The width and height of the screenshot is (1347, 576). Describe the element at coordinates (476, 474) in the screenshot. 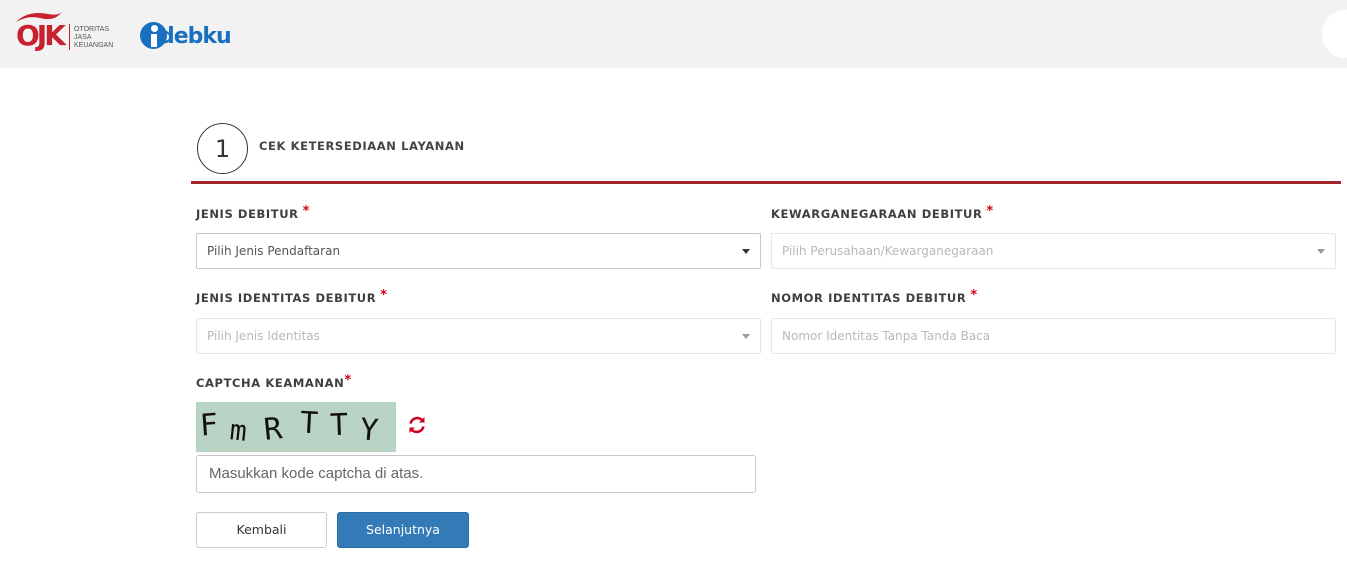

I see `captcha-input: Masukkan kode captcha di atas.` at that location.